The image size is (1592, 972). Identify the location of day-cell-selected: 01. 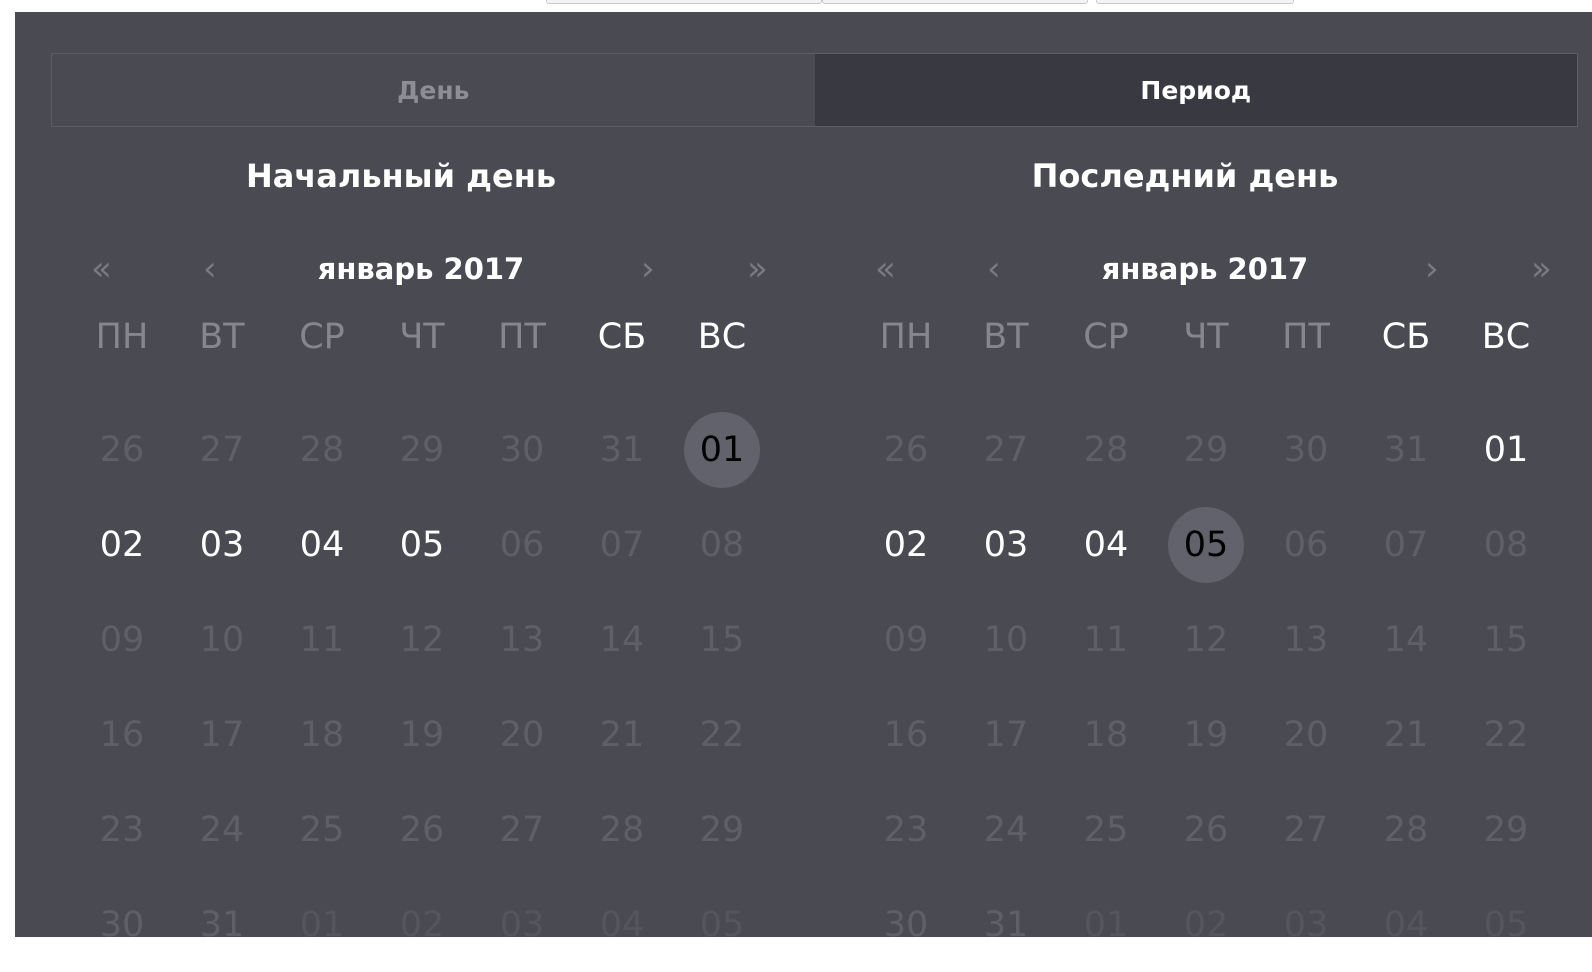
(722, 449).